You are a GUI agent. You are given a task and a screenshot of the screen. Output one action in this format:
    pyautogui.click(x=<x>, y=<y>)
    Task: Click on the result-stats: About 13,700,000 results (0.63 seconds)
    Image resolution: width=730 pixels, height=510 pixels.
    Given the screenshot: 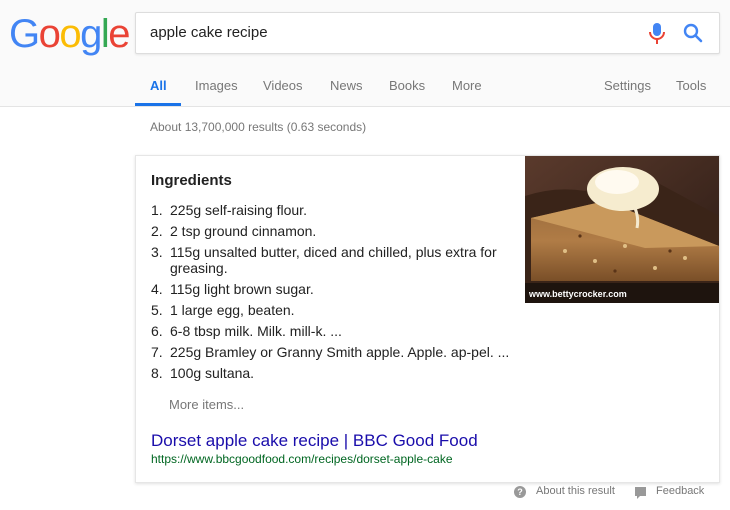 What is the action you would take?
    pyautogui.click(x=258, y=127)
    